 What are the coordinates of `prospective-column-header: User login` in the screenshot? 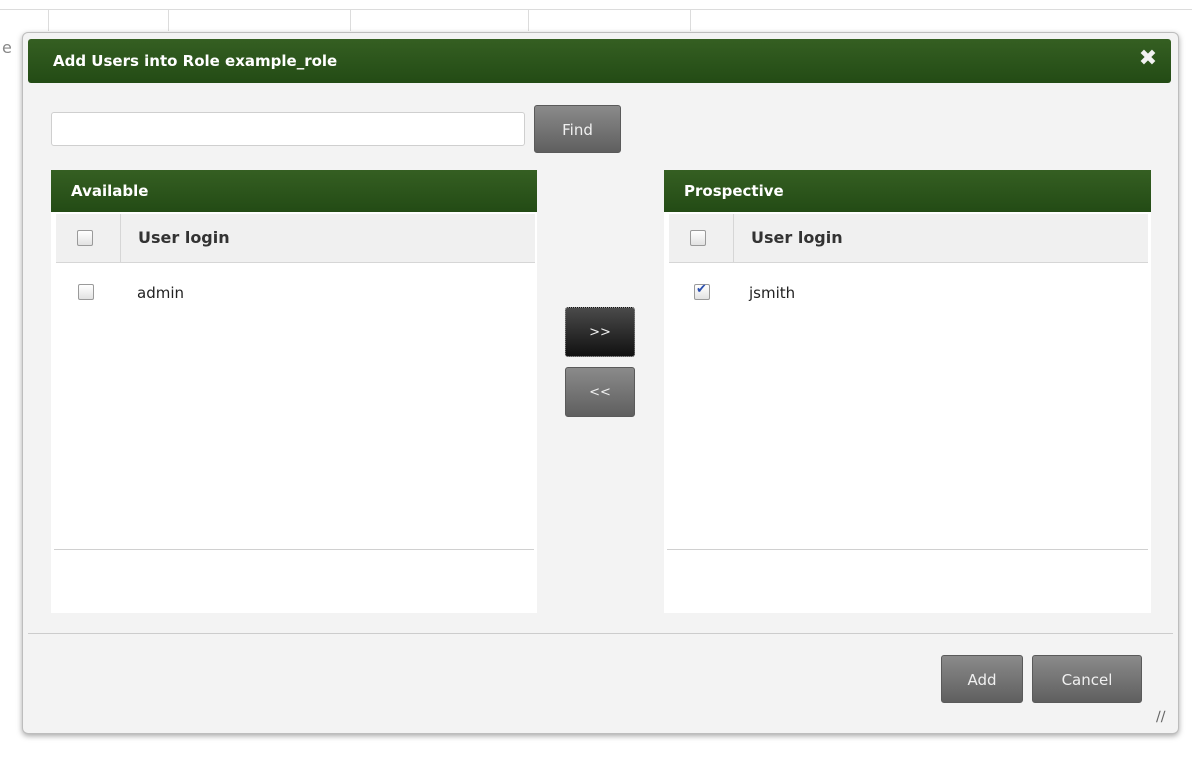 It's located at (908, 238).